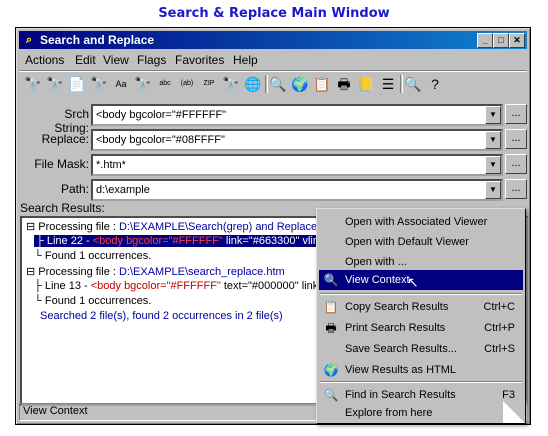 The image size is (548, 436). Describe the element at coordinates (297, 140) in the screenshot. I see `replace-field: <body bgcolor="#08FFFF" ▼` at that location.